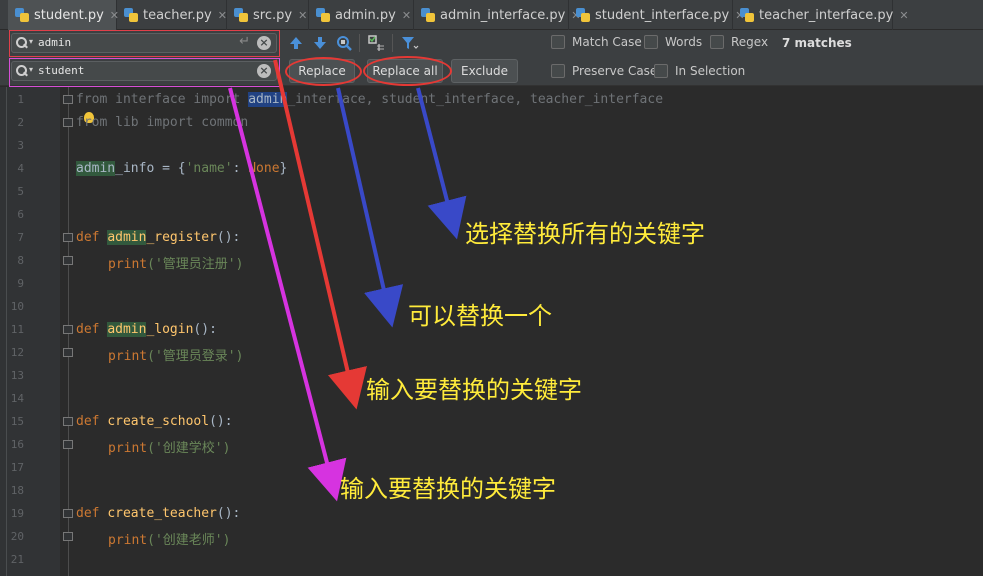  What do you see at coordinates (17, 536) in the screenshot?
I see `line-number: 20` at bounding box center [17, 536].